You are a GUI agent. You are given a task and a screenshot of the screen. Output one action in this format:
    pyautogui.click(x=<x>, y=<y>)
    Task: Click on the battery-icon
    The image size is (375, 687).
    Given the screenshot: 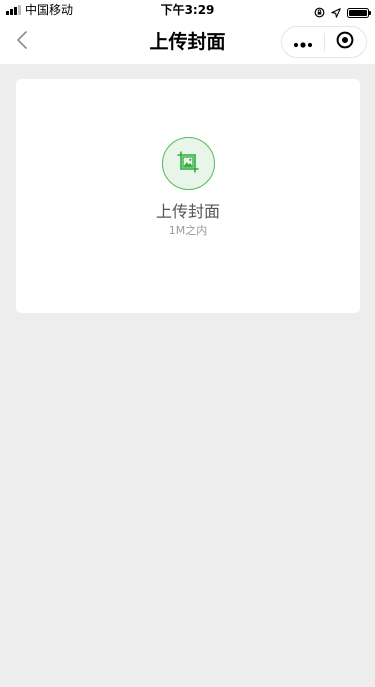 What is the action you would take?
    pyautogui.click(x=359, y=12)
    